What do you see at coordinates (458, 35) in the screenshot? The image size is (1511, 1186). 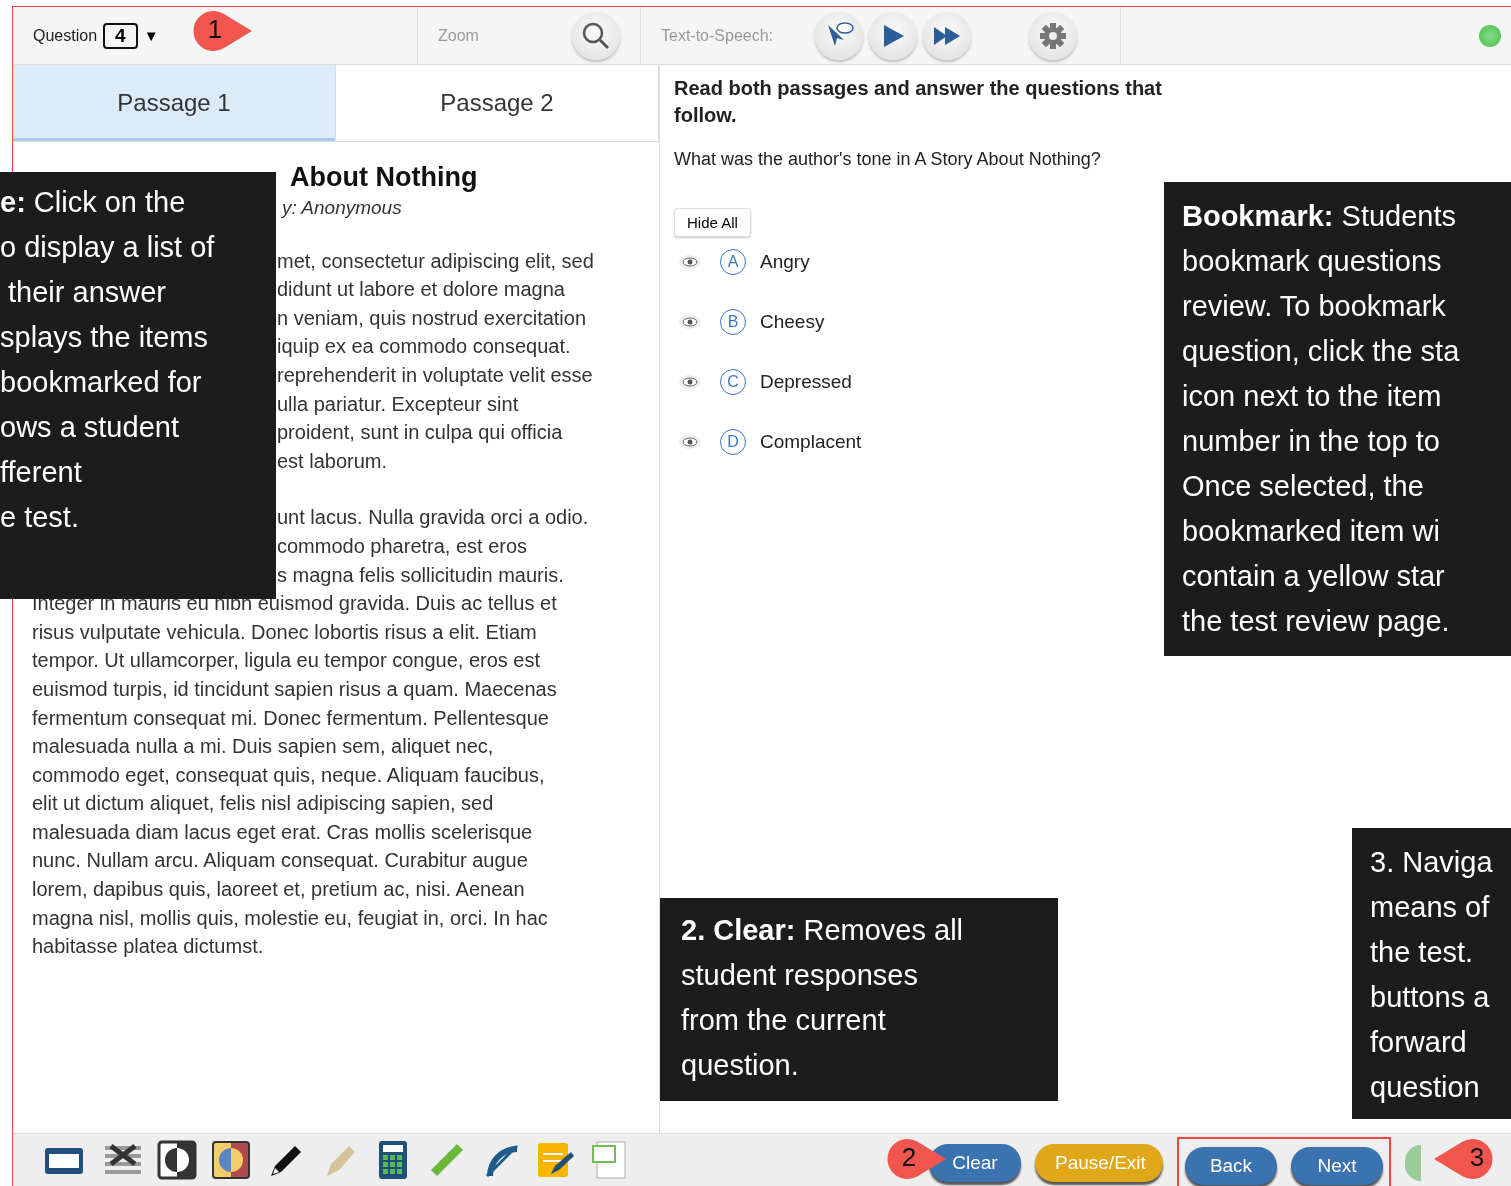 I see `zoom-label: Zoom` at bounding box center [458, 35].